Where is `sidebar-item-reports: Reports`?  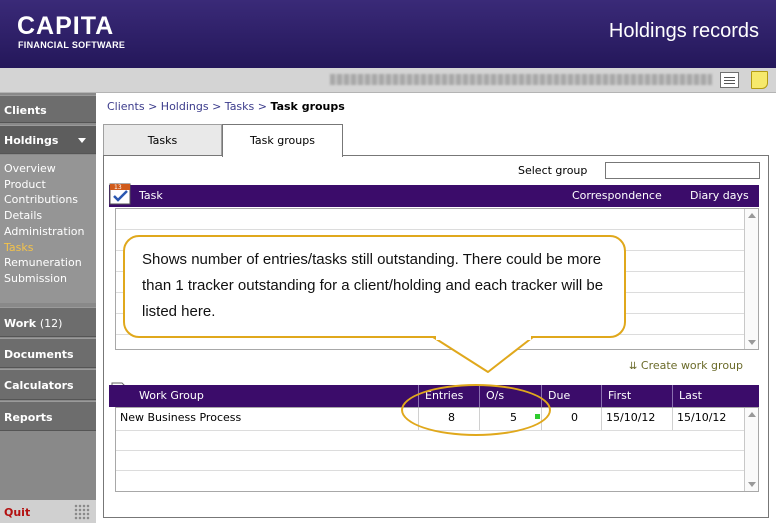
sidebar-item-reports: Reports is located at coordinates (48, 416).